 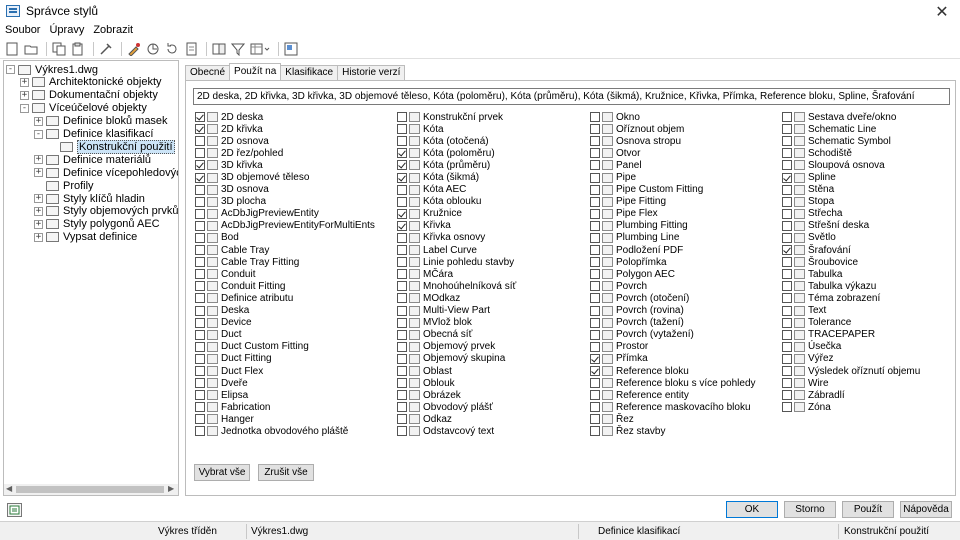 What do you see at coordinates (673, 214) in the screenshot?
I see `object-type-checkbox-row: Pipe Flex` at bounding box center [673, 214].